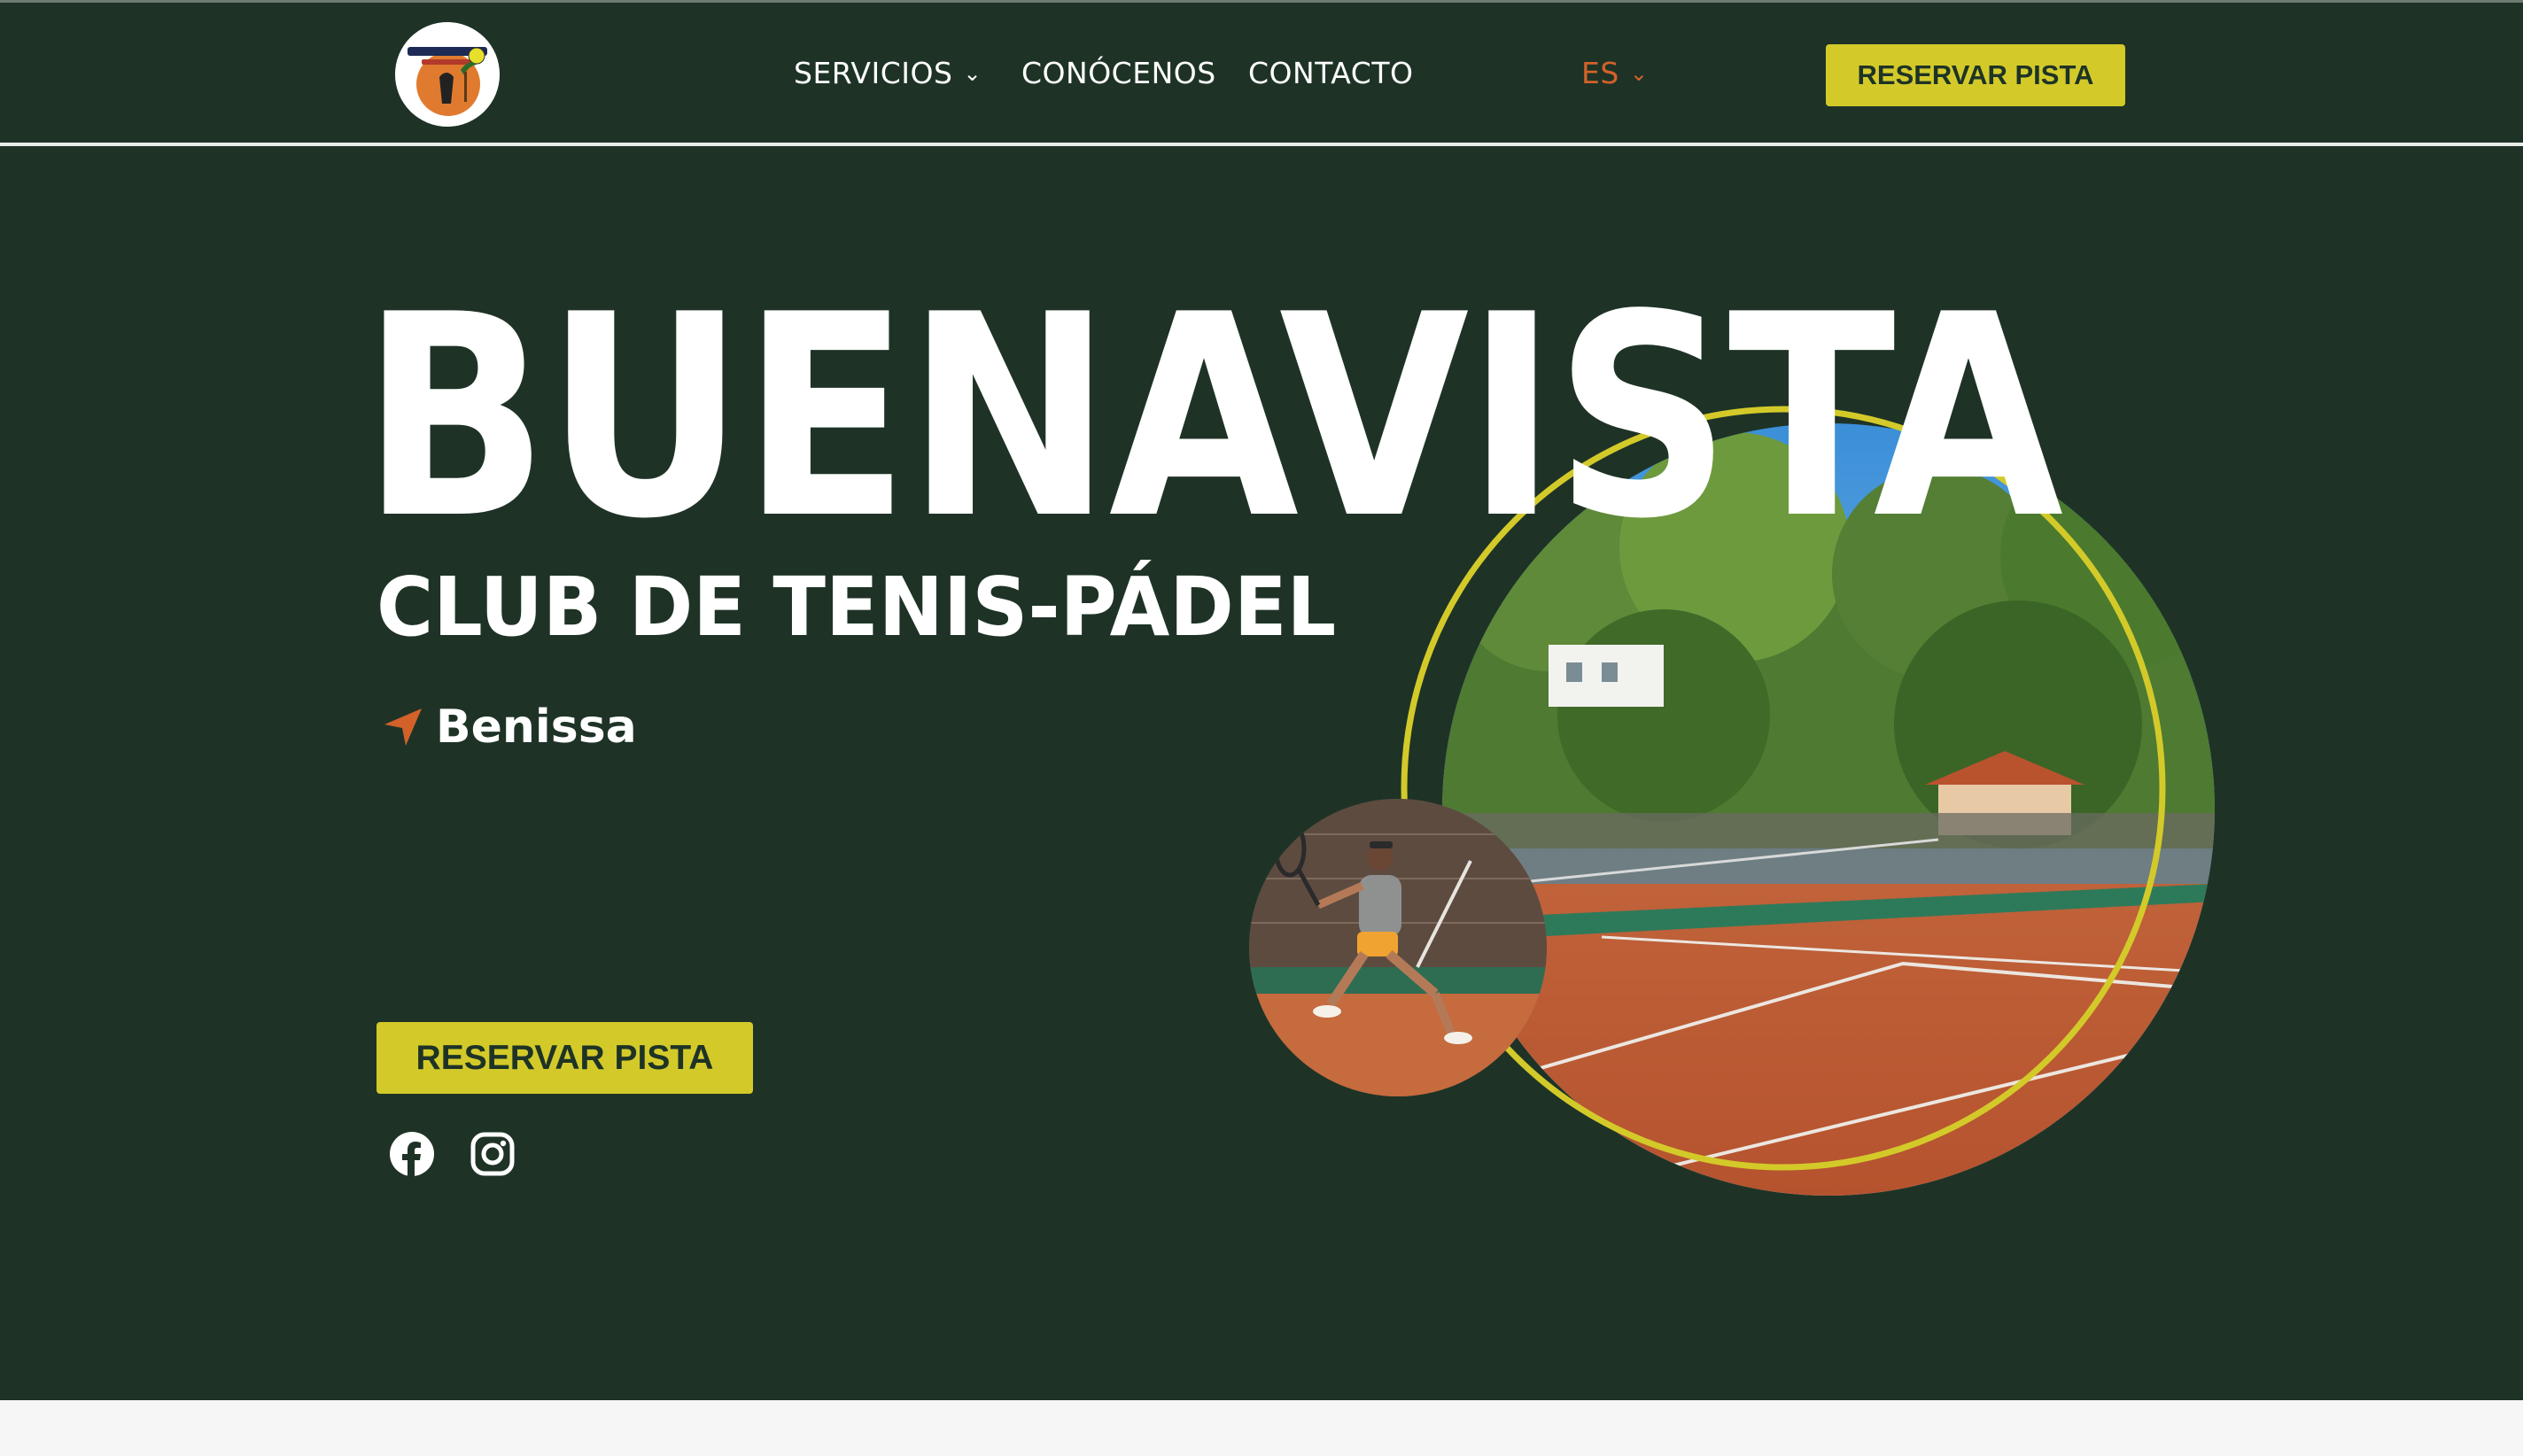  Describe the element at coordinates (493, 1154) in the screenshot. I see `instagram-icon` at that location.